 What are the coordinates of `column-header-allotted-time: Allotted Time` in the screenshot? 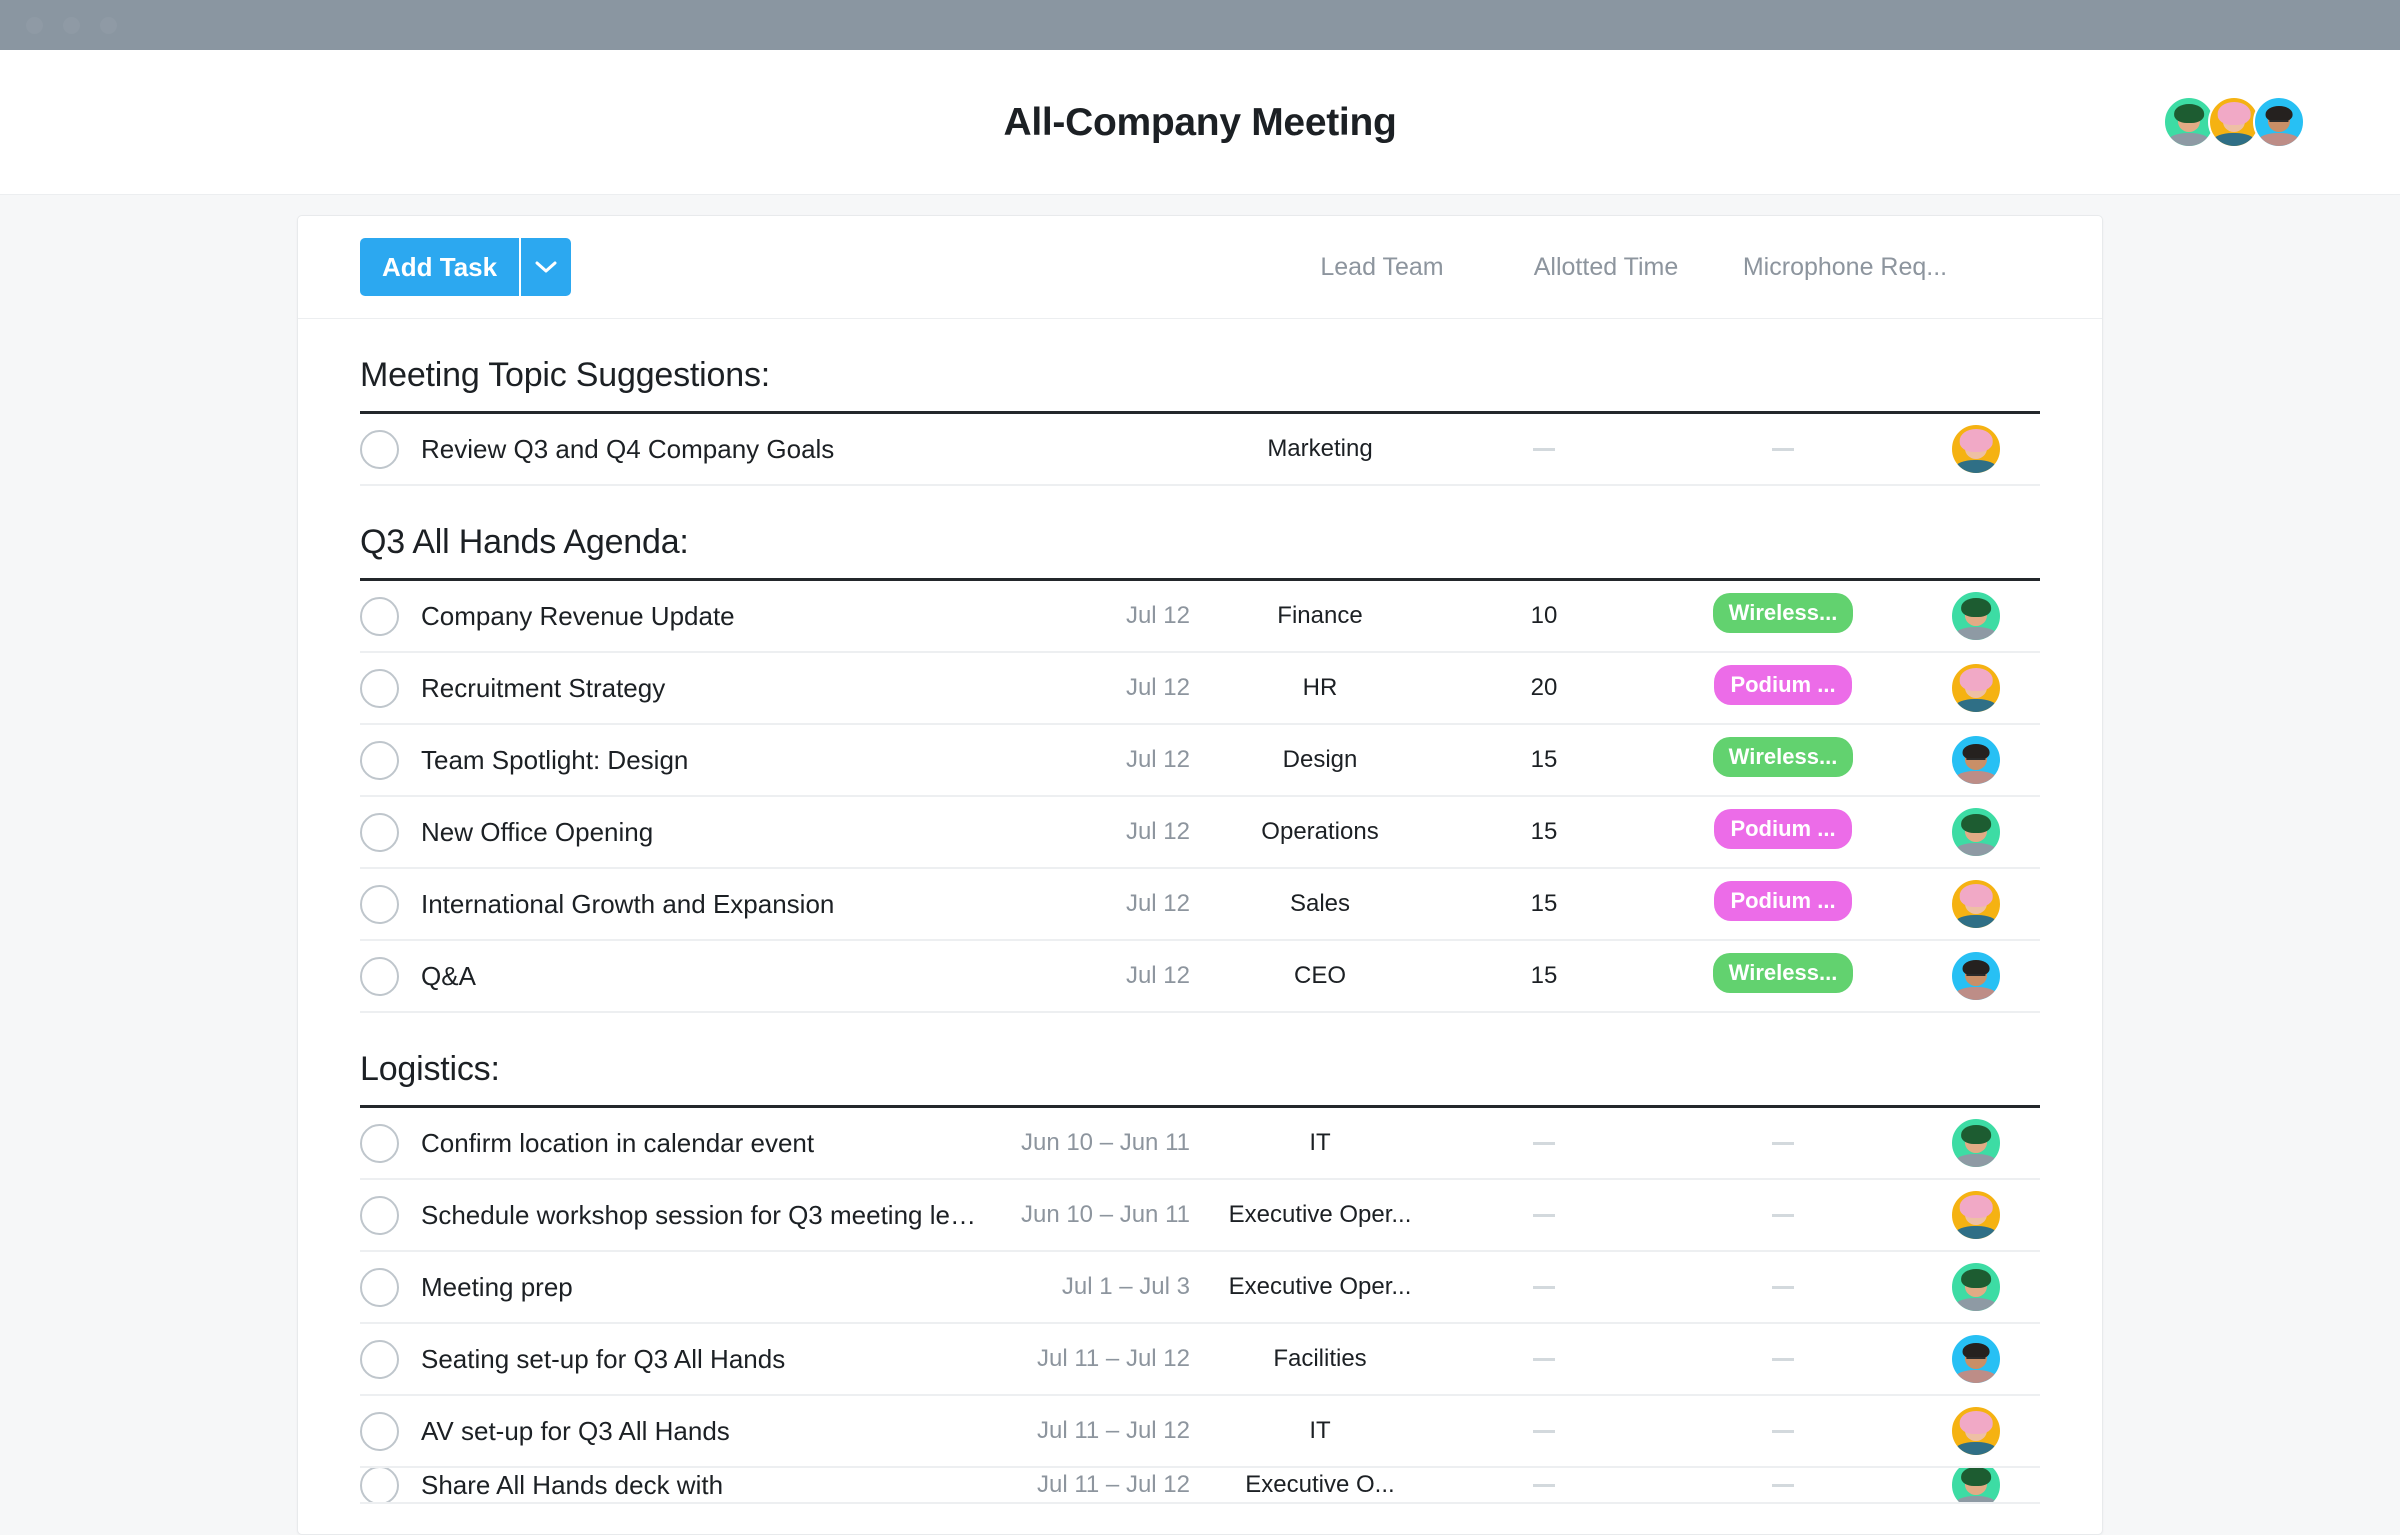 It's located at (1606, 267).